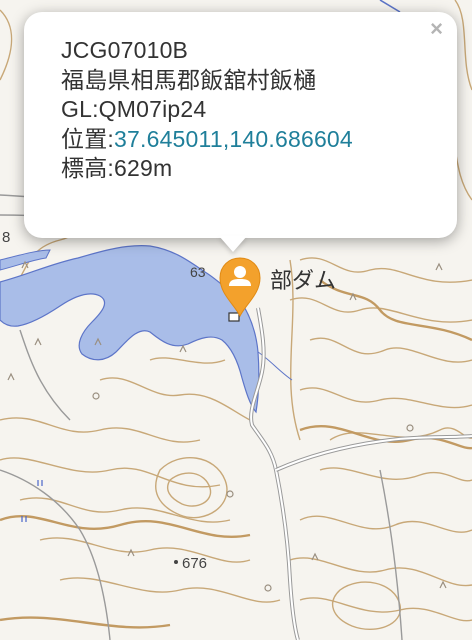 The image size is (472, 640). I want to click on grid-locator-label: GL:, so click(80, 109).